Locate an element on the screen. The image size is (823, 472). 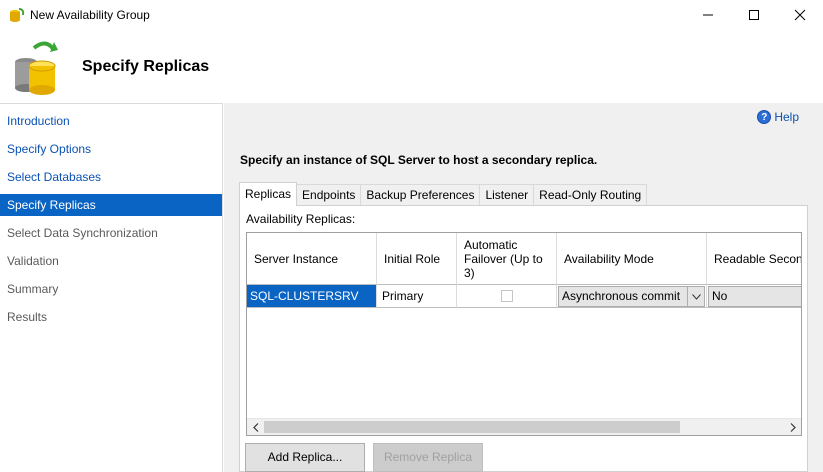
page-title: Specify Replicas is located at coordinates (146, 66).